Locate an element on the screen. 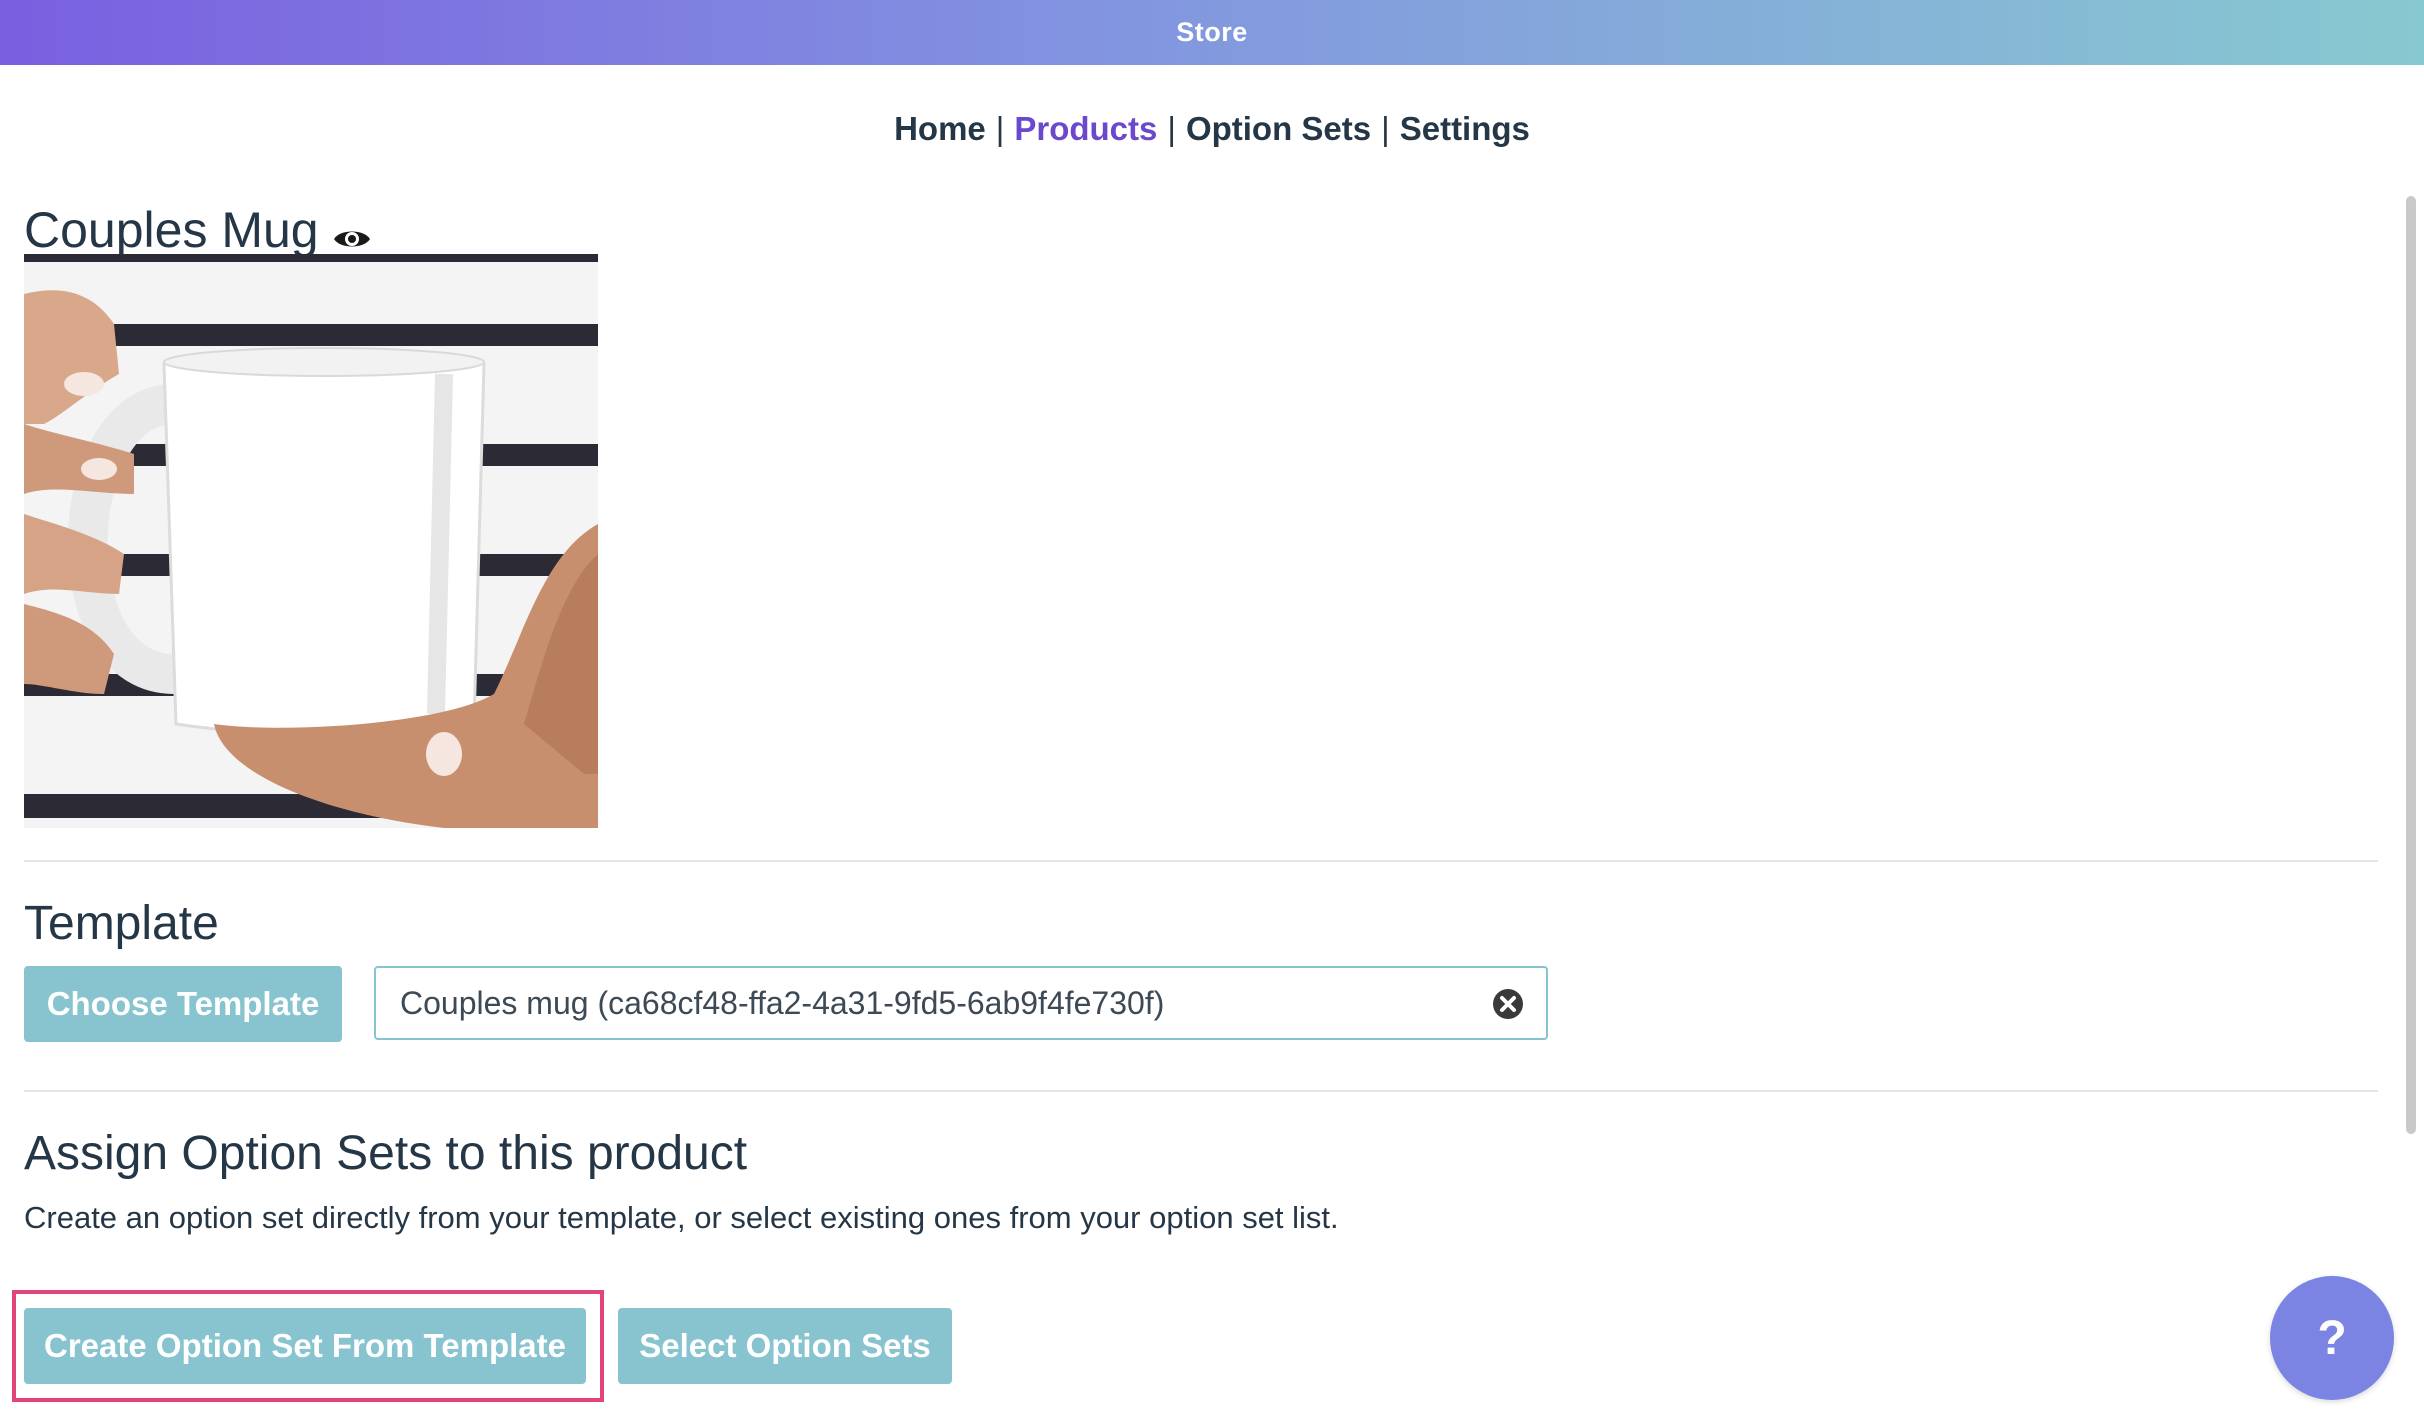 This screenshot has width=2424, height=1414. main-nav: Home | Products | Option Sets | Settings is located at coordinates (1212, 129).